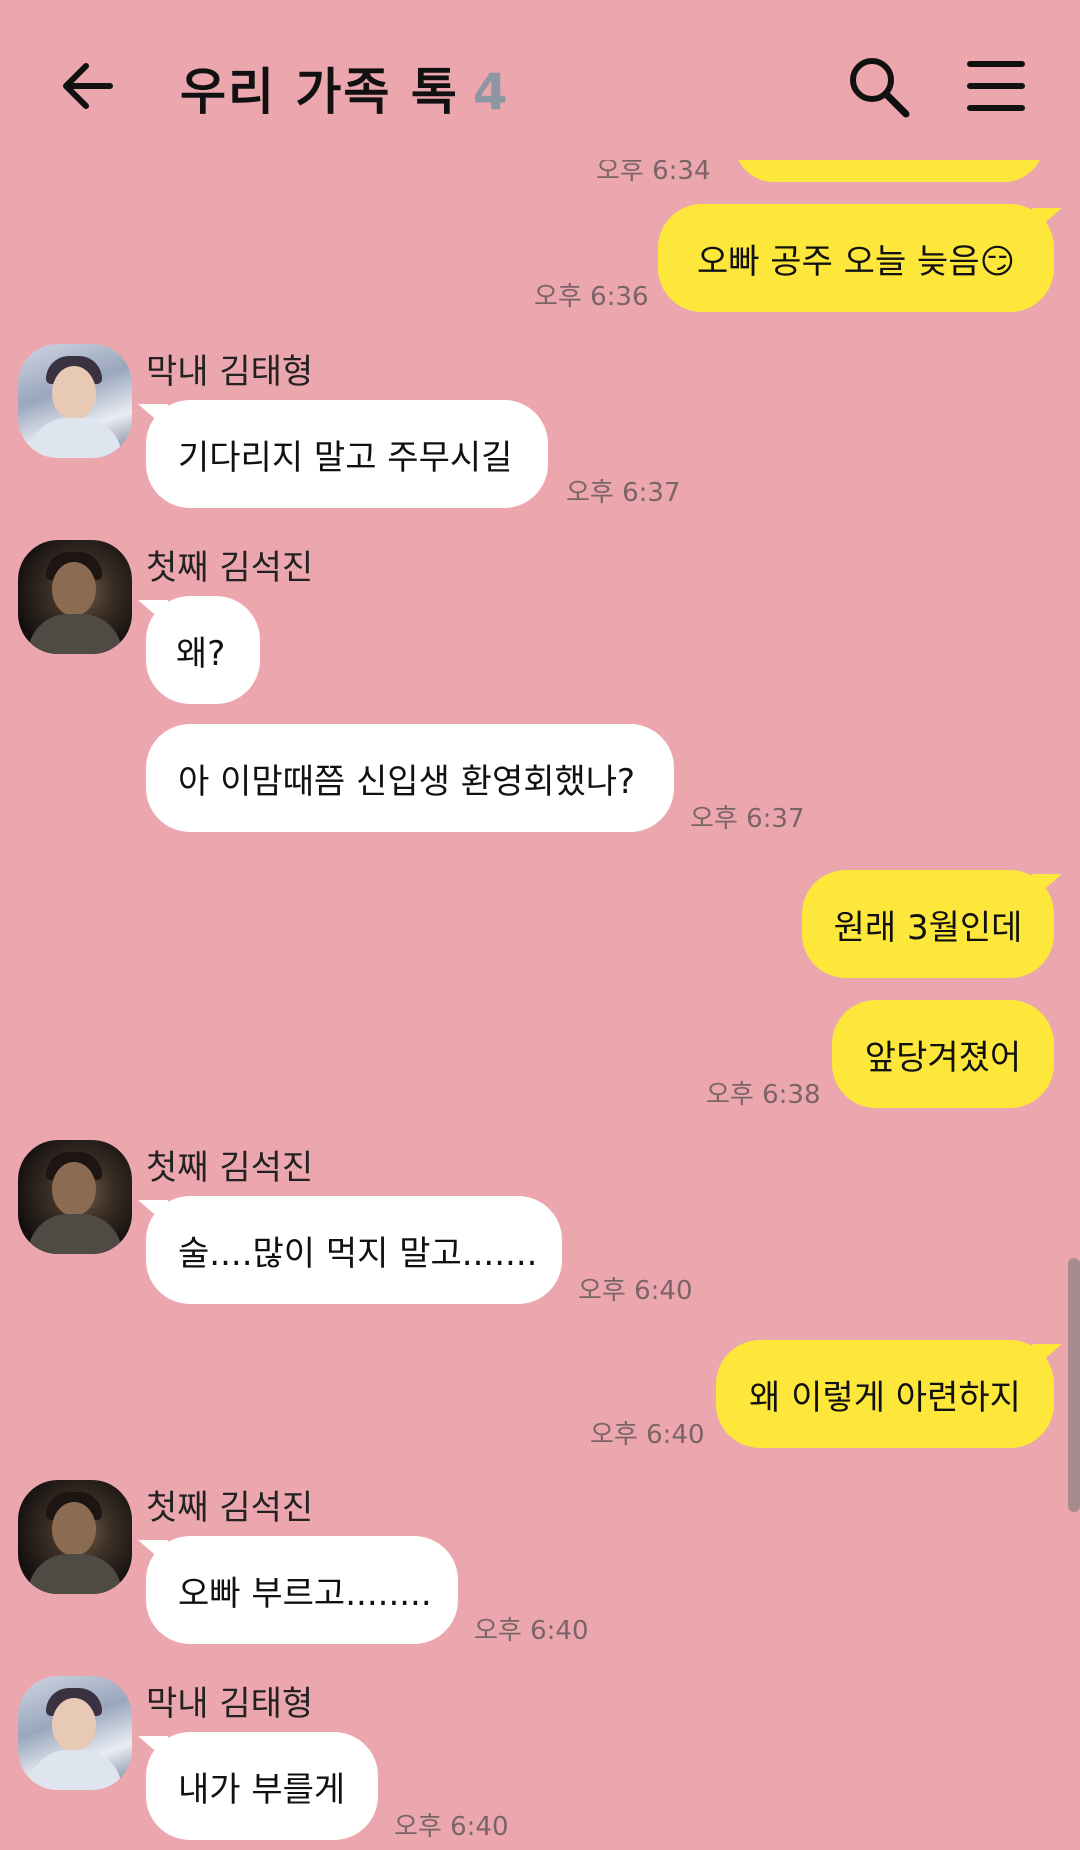 Image resolution: width=1080 pixels, height=1850 pixels. I want to click on message-text: 원래 3월인데, so click(928, 927).